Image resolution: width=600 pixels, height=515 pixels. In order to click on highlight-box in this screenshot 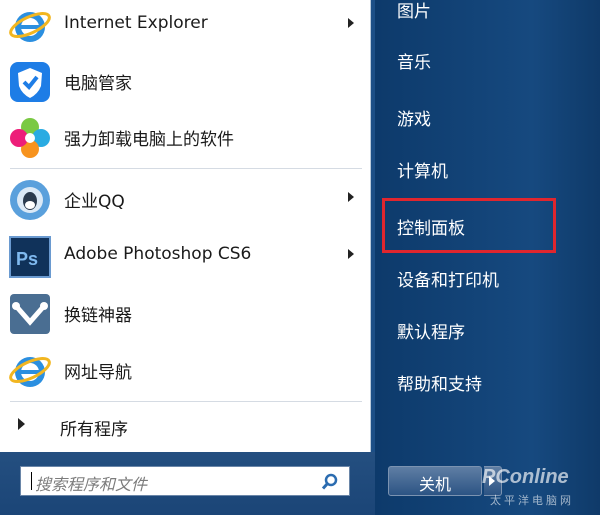, I will do `click(469, 225)`.